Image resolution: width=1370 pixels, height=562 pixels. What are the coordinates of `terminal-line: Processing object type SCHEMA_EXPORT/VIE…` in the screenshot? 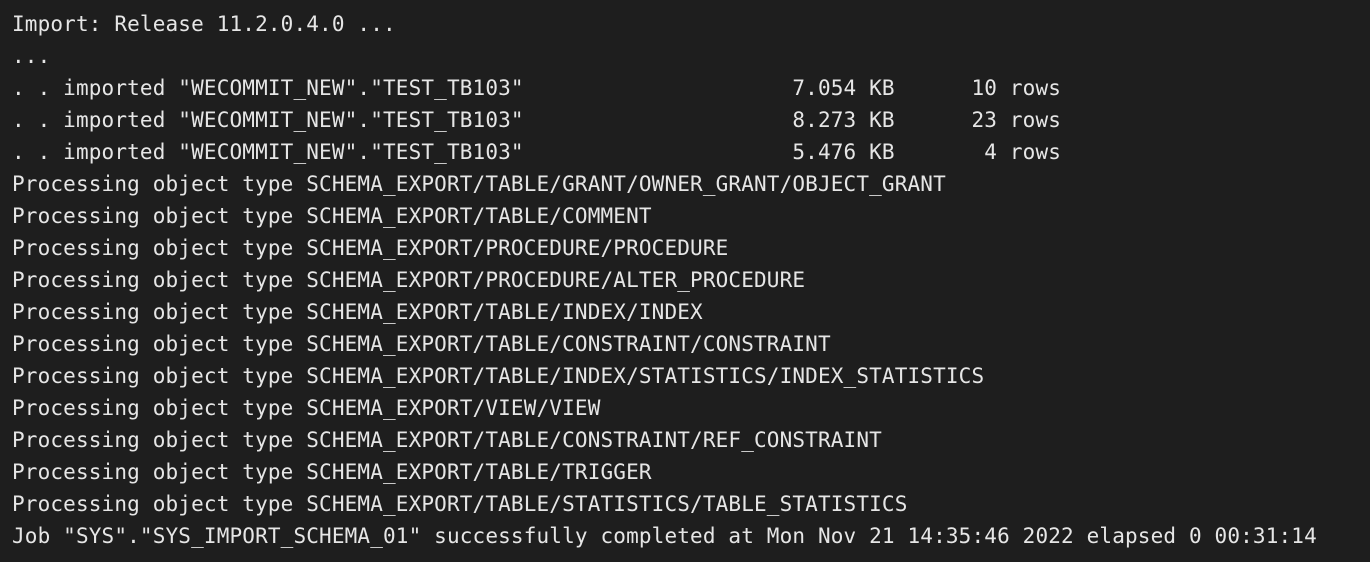 It's located at (306, 408).